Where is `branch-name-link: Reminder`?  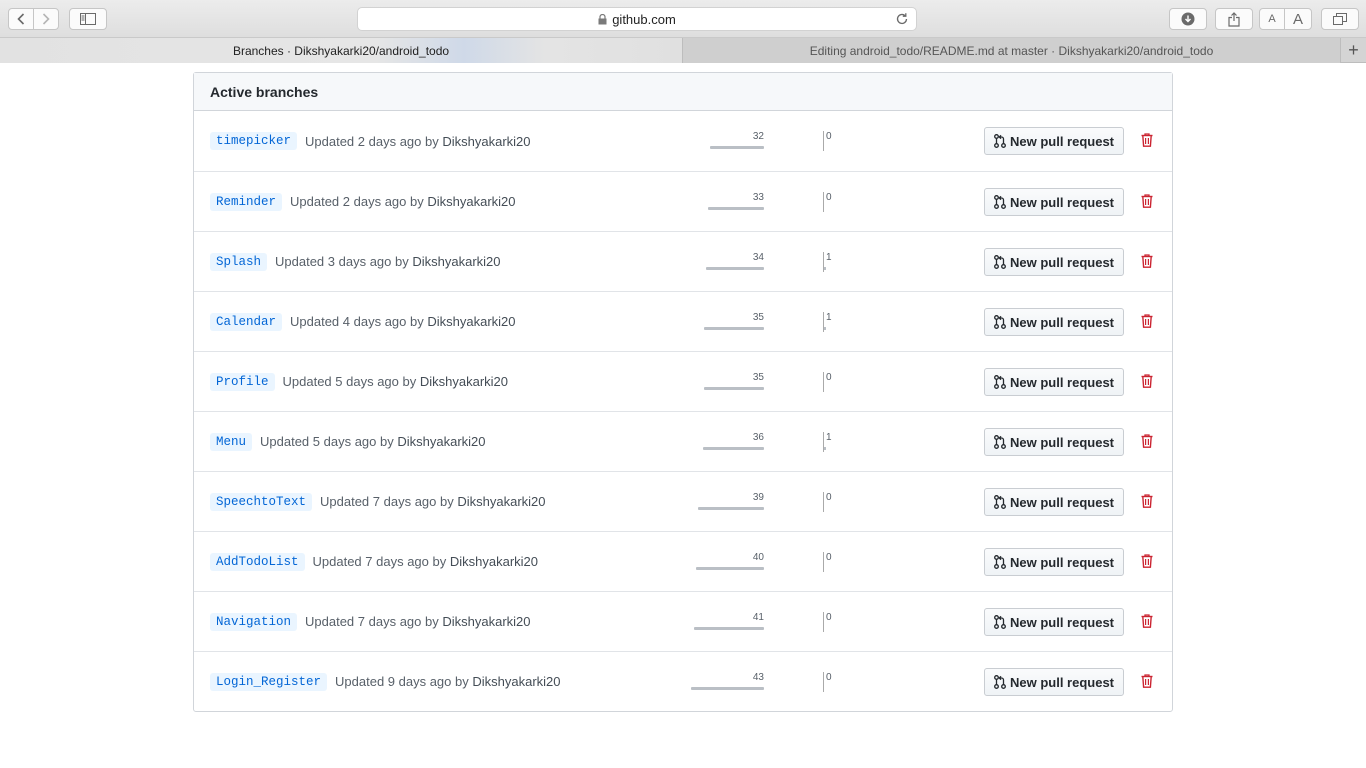
branch-name-link: Reminder is located at coordinates (246, 201).